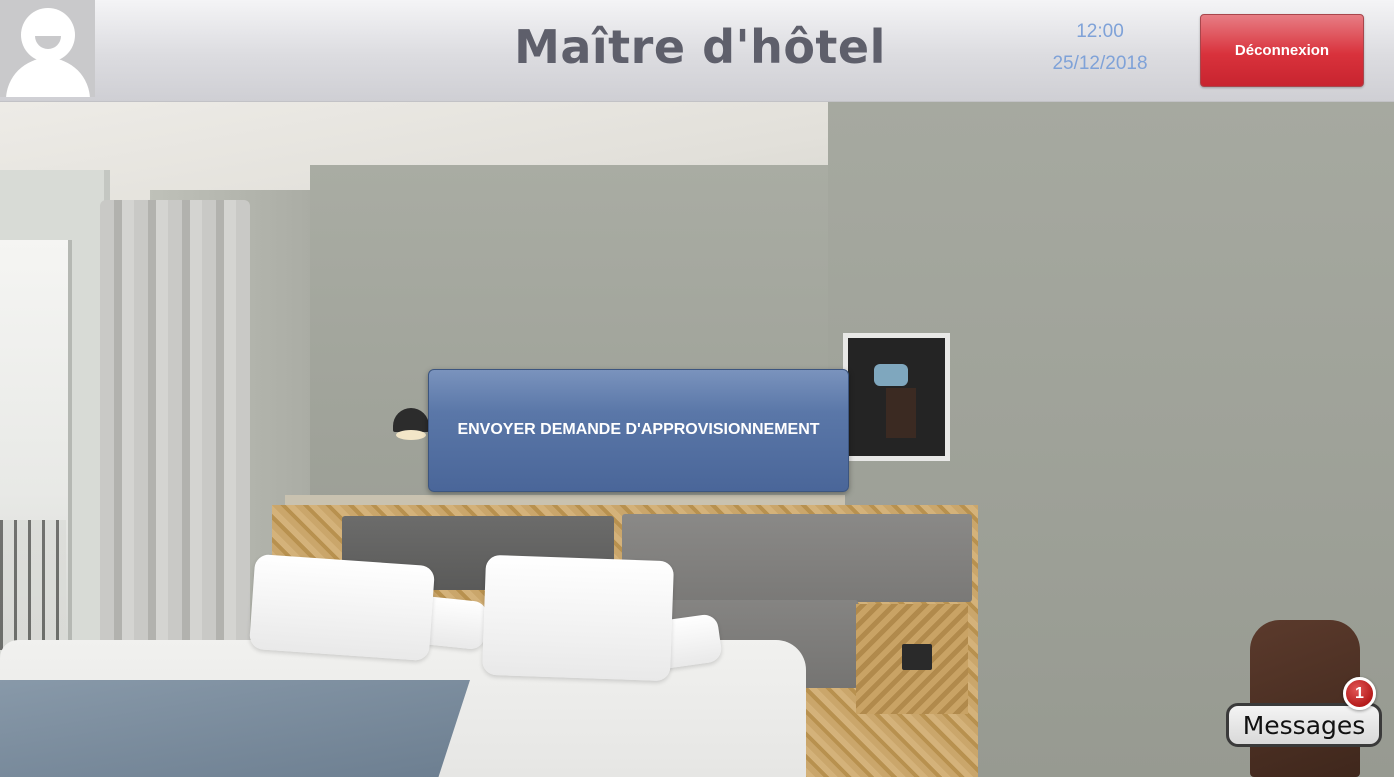 This screenshot has height=777, width=1394. Describe the element at coordinates (33, 585) in the screenshot. I see `balcony-railing` at that location.